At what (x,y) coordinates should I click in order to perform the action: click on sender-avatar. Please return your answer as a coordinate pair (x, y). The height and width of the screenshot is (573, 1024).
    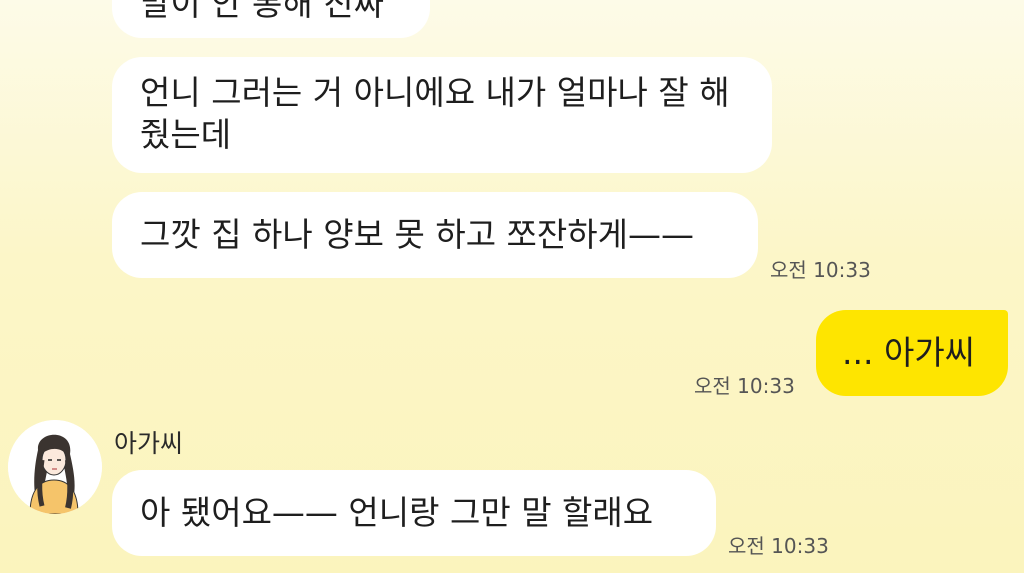
    Looking at the image, I should click on (55, 467).